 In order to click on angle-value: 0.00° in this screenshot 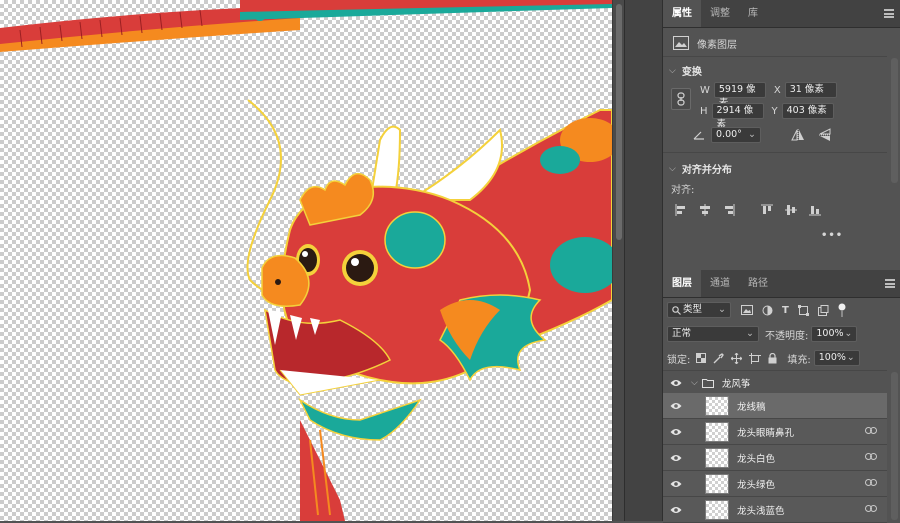, I will do `click(729, 134)`.